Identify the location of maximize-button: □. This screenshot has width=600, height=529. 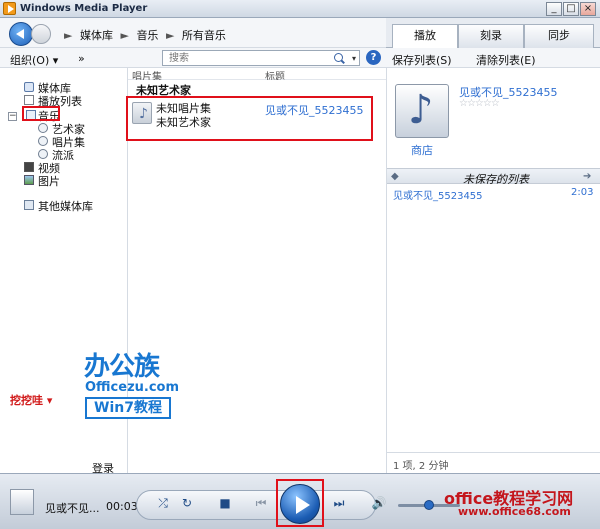
(571, 9).